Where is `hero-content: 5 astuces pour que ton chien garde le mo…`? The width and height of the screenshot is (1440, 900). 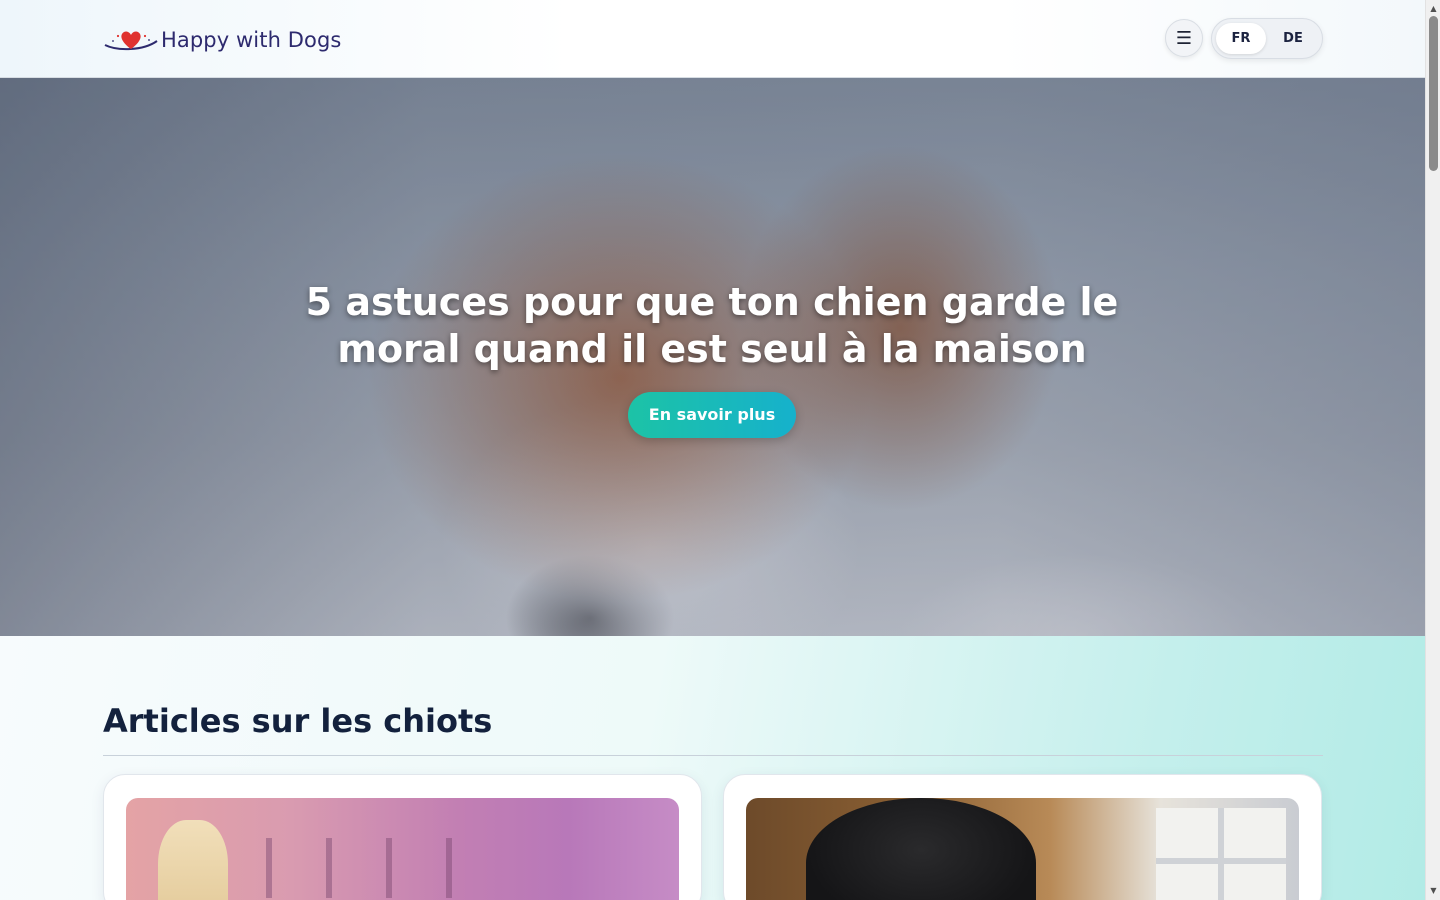
hero-content: 5 astuces pour que ton chien garde le mo… is located at coordinates (712, 358).